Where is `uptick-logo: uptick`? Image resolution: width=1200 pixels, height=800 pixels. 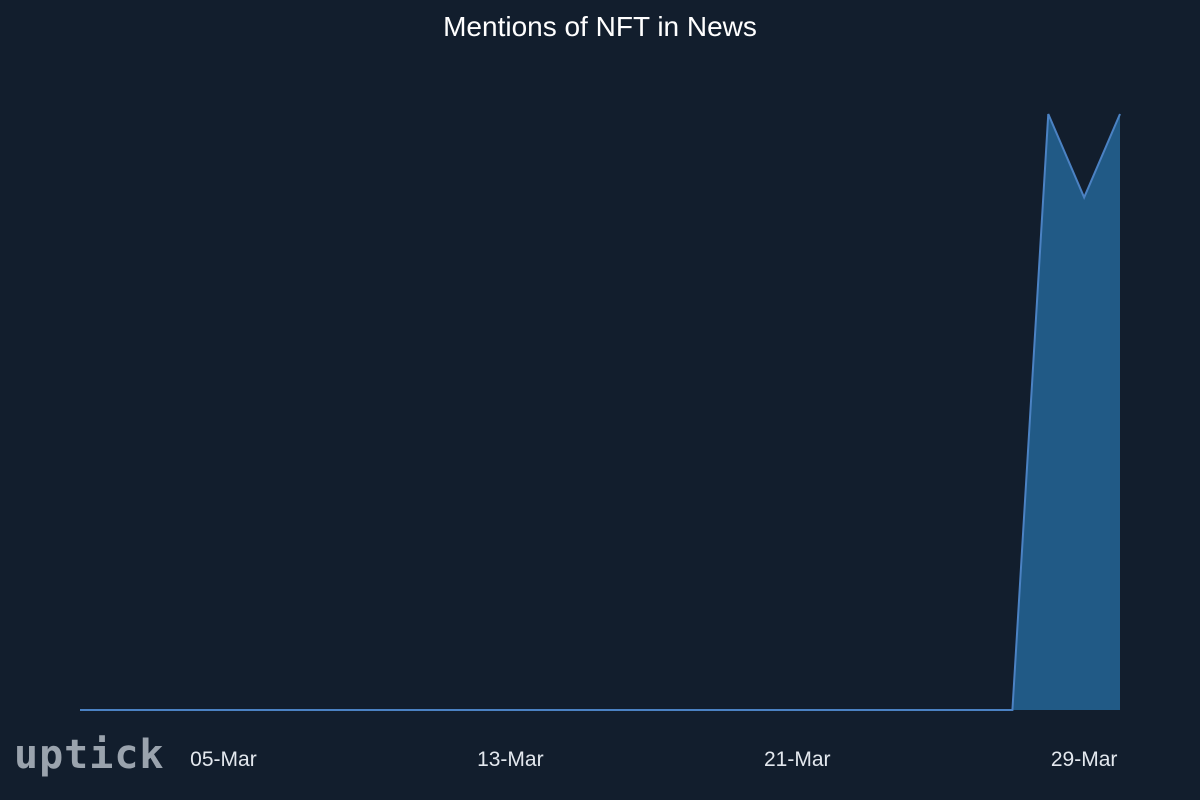
uptick-logo: uptick is located at coordinates (89, 755).